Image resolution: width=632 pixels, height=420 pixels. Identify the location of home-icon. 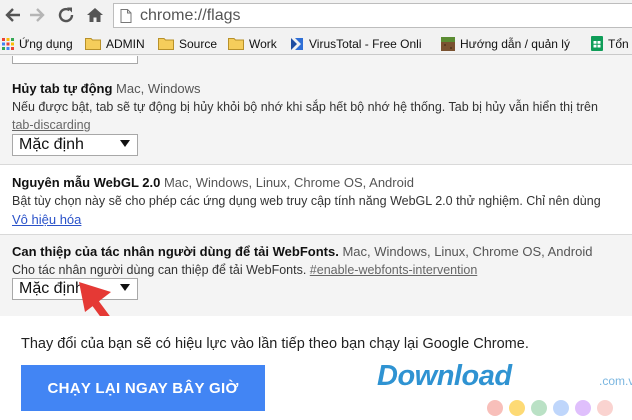
(95, 15).